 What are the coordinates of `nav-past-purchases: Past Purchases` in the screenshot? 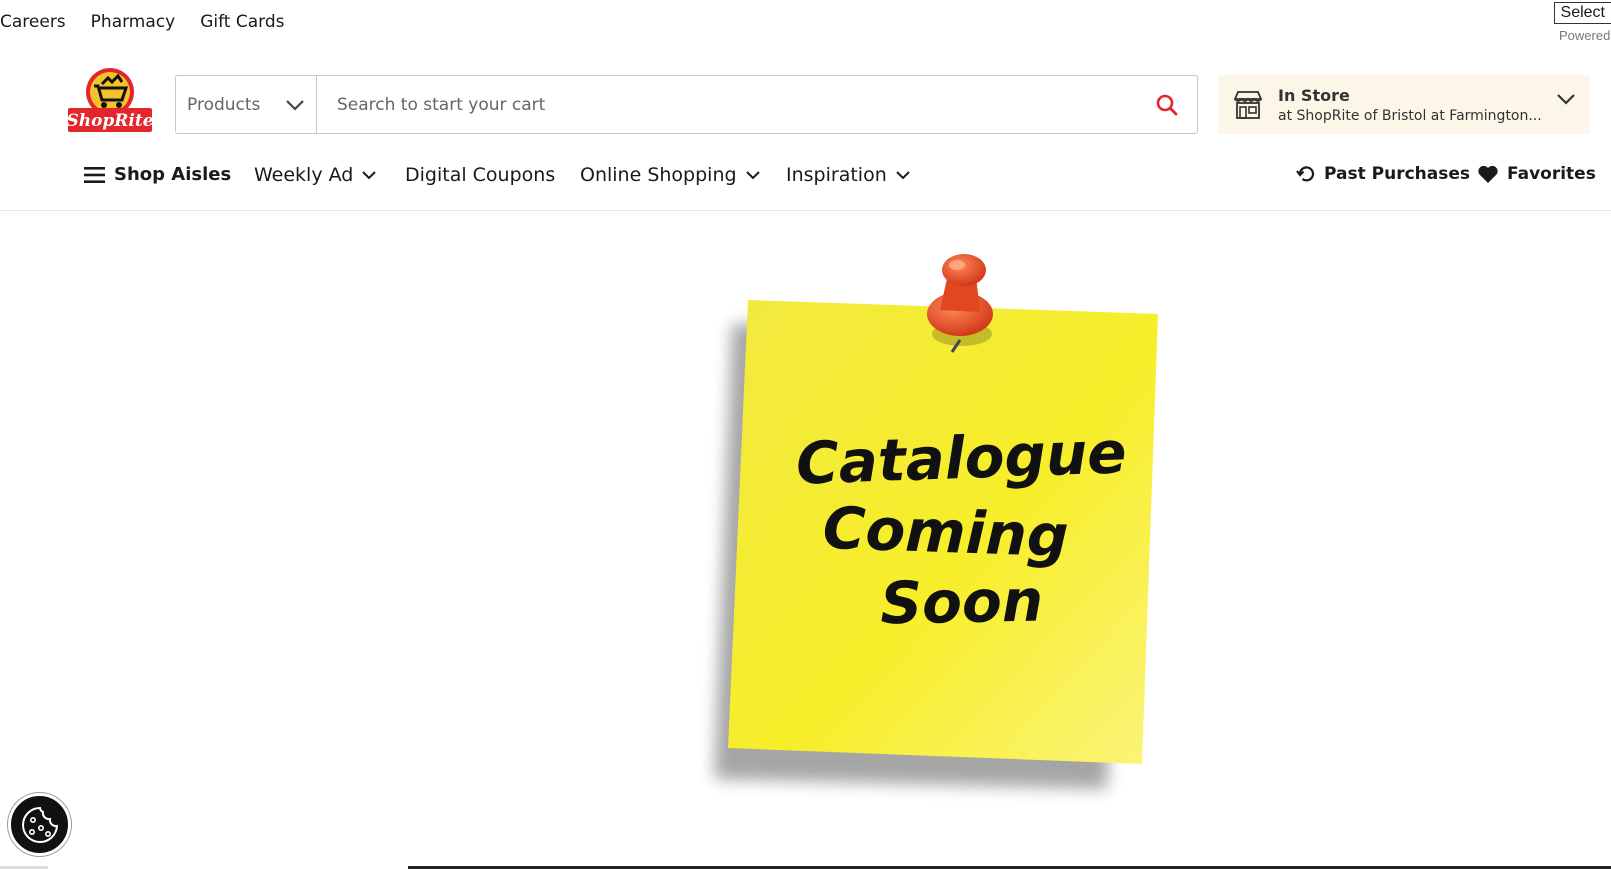 It's located at (1383, 174).